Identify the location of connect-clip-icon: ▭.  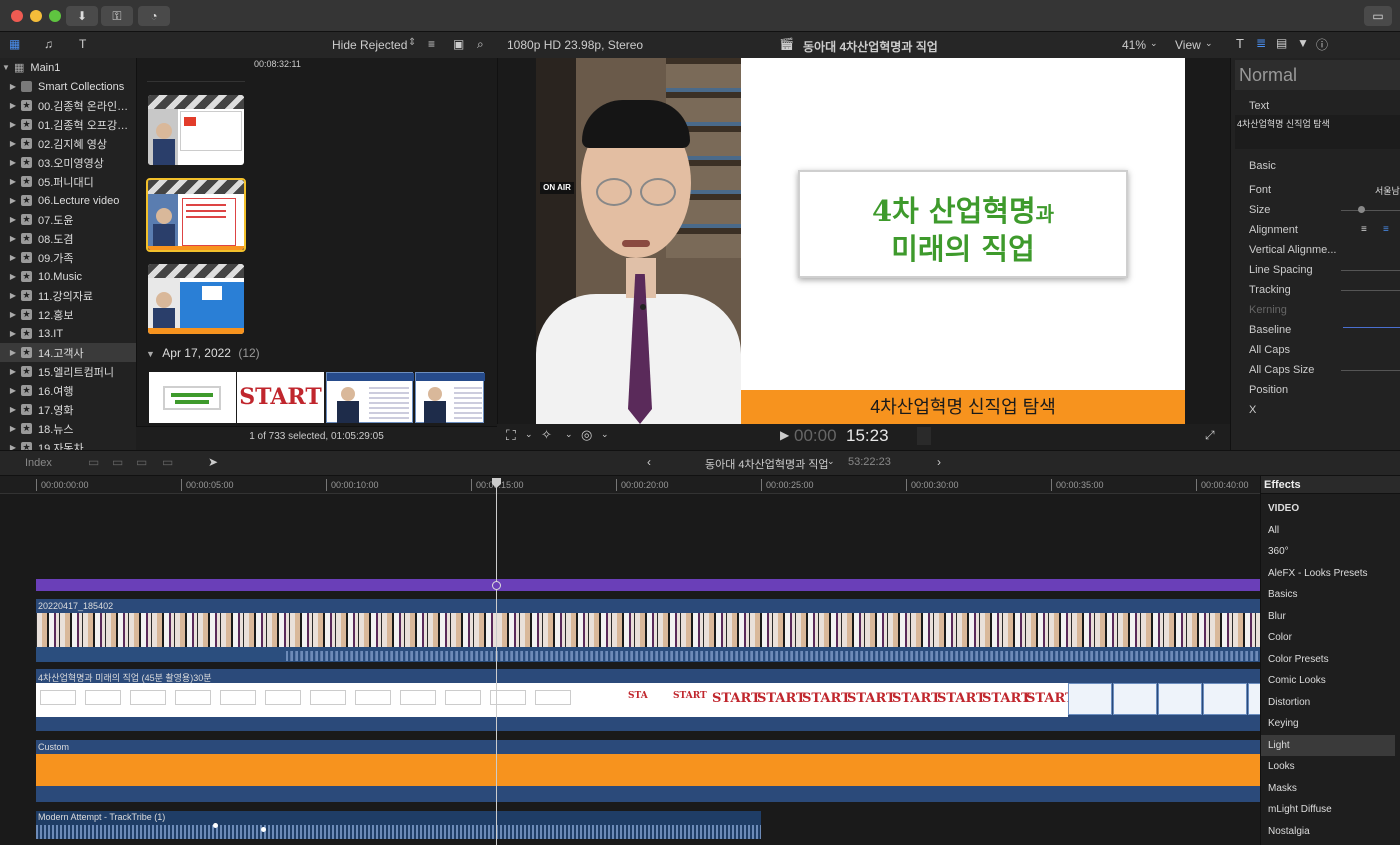
(93, 462).